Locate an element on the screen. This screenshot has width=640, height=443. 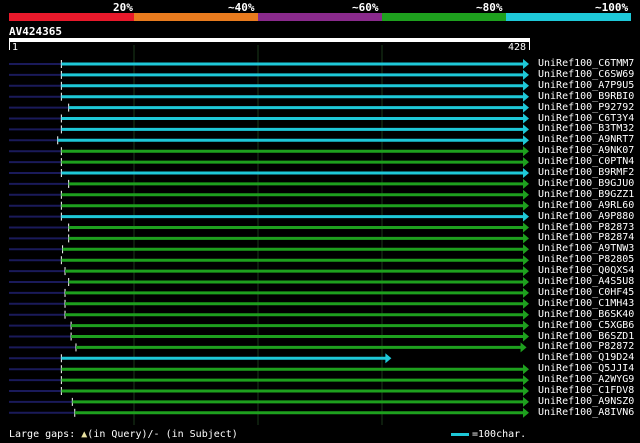
hit-label: UniRef100_Q0QXS4 is located at coordinates (586, 270).